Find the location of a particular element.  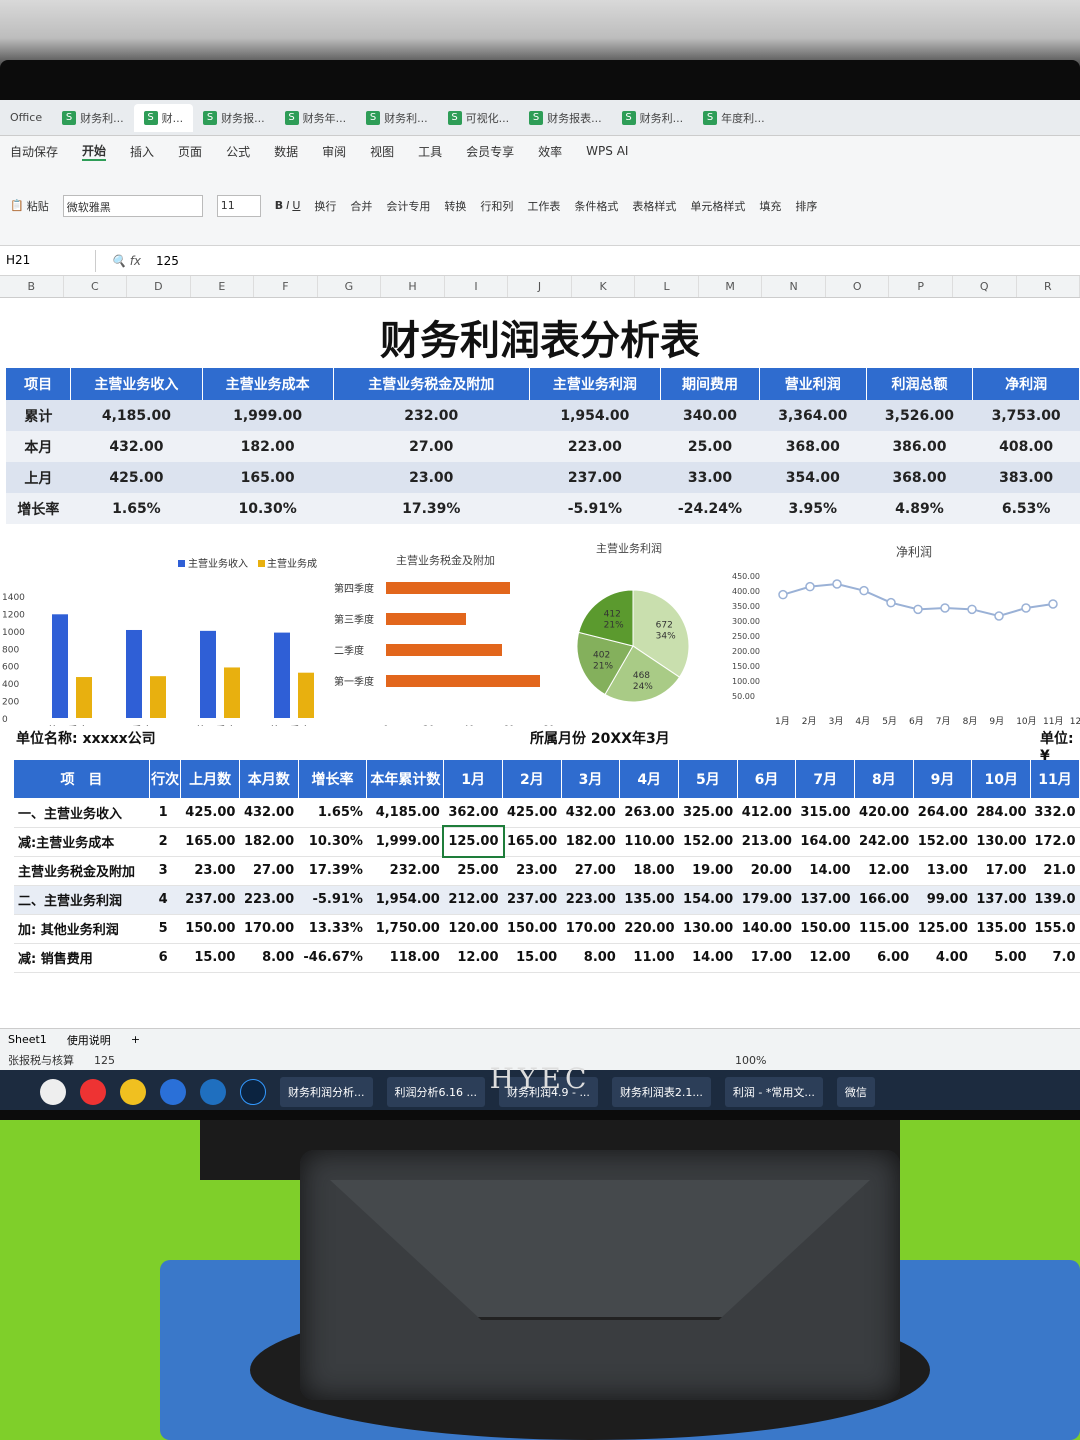

menu-item: 插入 is located at coordinates (142, 151).